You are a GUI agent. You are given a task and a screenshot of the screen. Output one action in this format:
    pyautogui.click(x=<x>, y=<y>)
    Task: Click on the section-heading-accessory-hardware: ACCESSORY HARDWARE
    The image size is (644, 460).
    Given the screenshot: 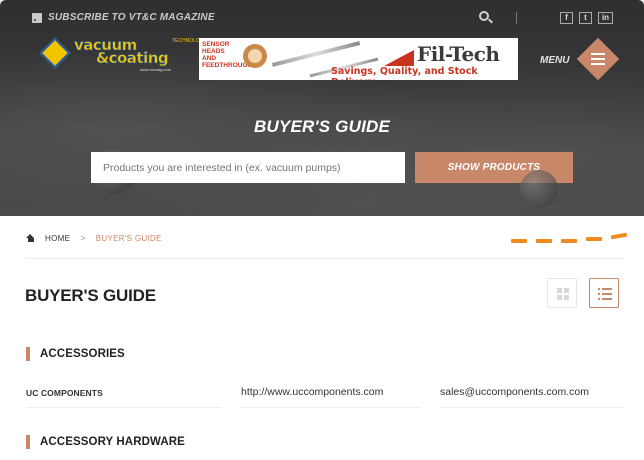 What is the action you would take?
    pyautogui.click(x=105, y=442)
    